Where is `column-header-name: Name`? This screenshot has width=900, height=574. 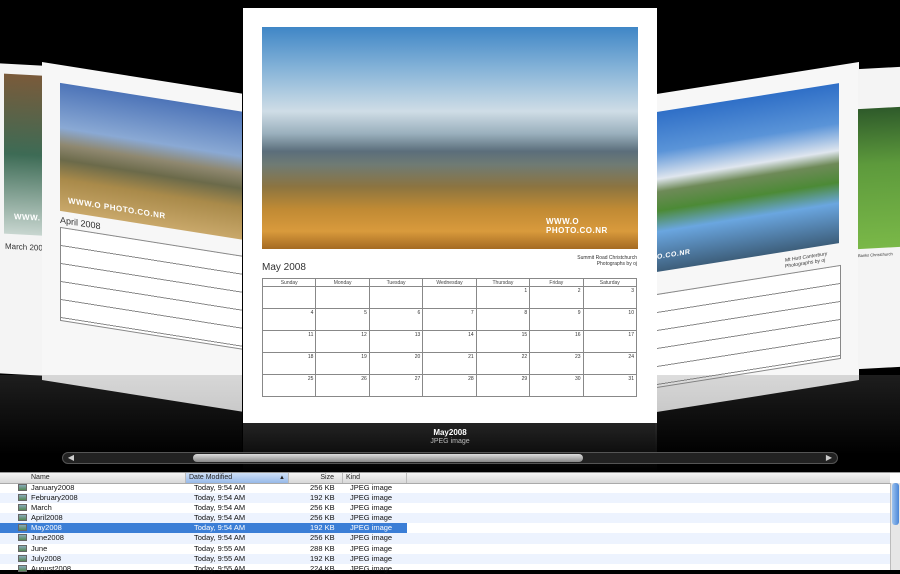 column-header-name: Name is located at coordinates (107, 478).